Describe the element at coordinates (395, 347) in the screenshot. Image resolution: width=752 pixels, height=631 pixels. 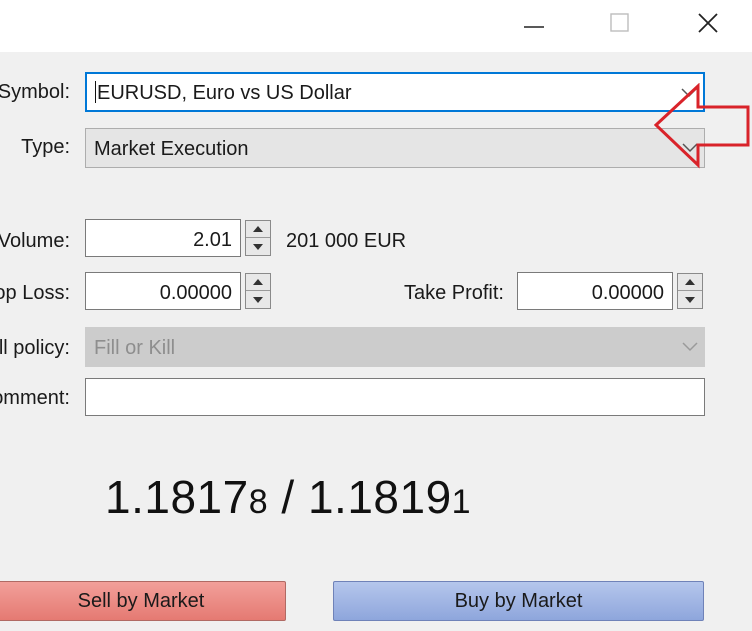
I see `fill-policy-select: Fill or Kill` at that location.